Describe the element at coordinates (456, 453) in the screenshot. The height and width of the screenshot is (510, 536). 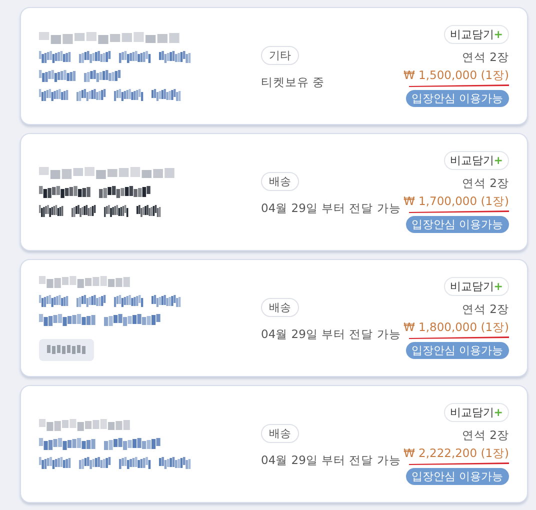
I see `price: ₩ 2,222,200 (1장)` at that location.